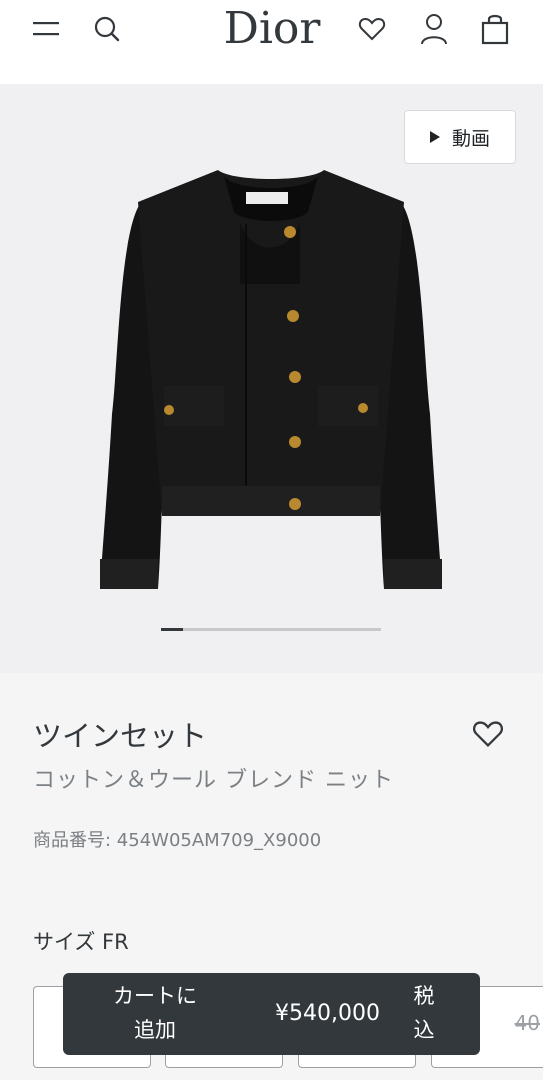 This screenshot has height=1080, width=543. Describe the element at coordinates (107, 29) in the screenshot. I see `search-icon` at that location.